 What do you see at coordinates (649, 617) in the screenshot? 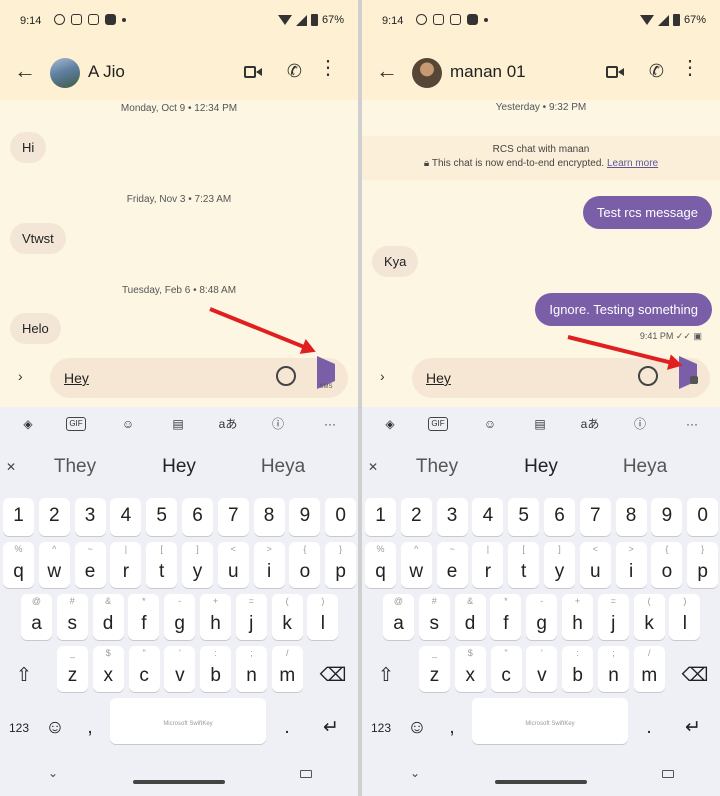
I see `letter-key: (k` at bounding box center [649, 617].